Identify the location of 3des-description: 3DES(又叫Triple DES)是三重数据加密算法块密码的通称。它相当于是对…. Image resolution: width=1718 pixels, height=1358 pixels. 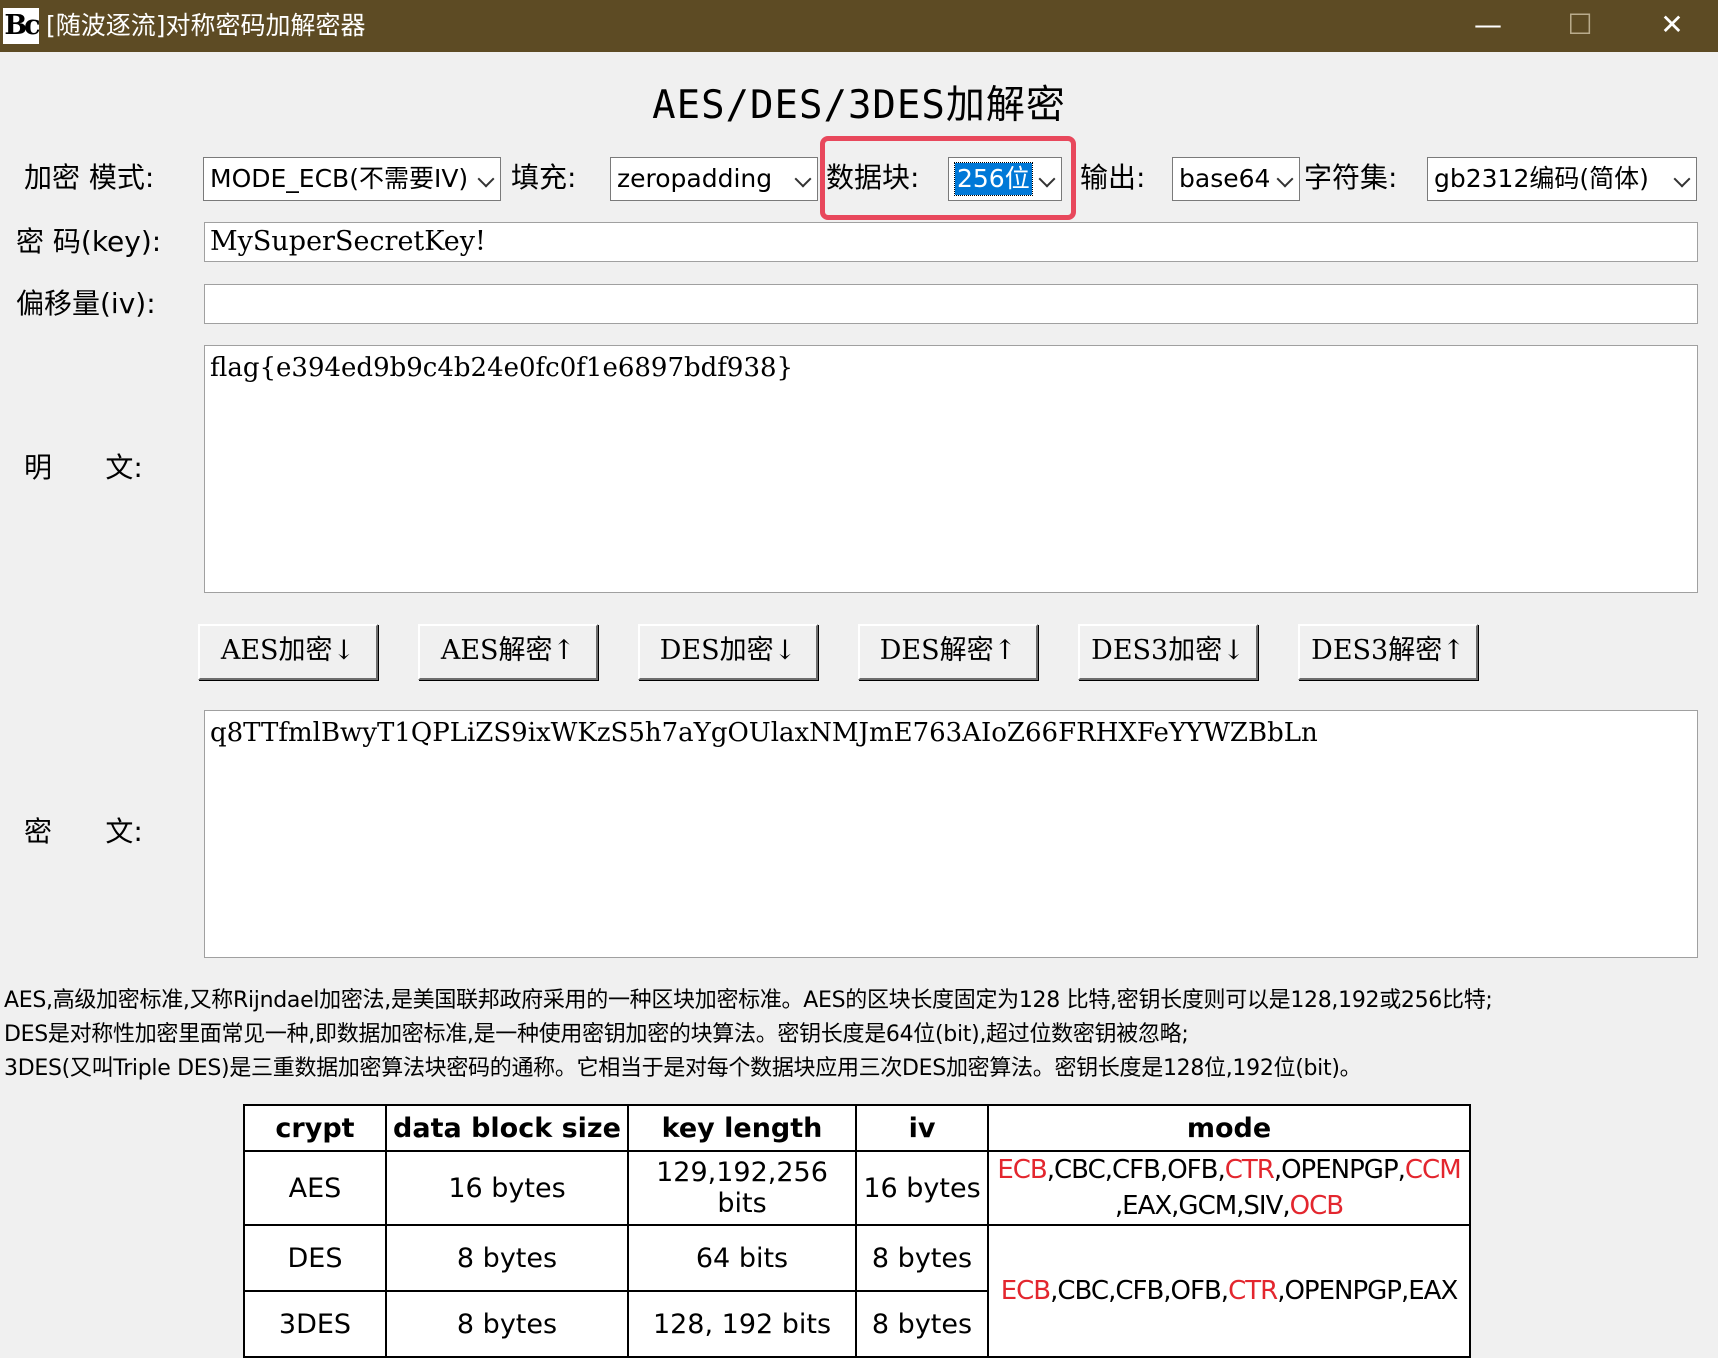
(683, 1068).